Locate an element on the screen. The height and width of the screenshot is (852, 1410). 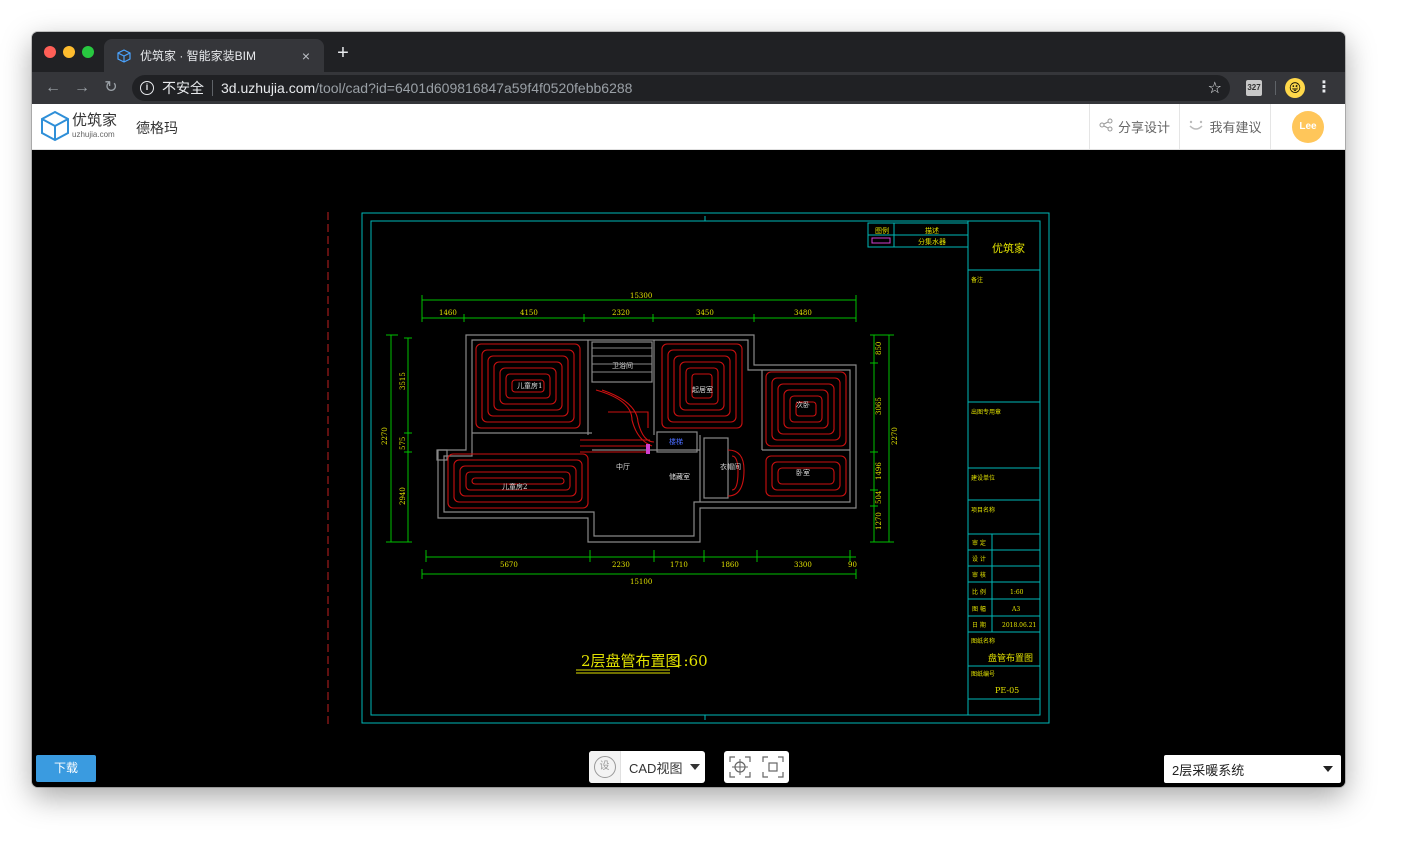
company-name: 优筑家 is located at coordinates (1008, 248).